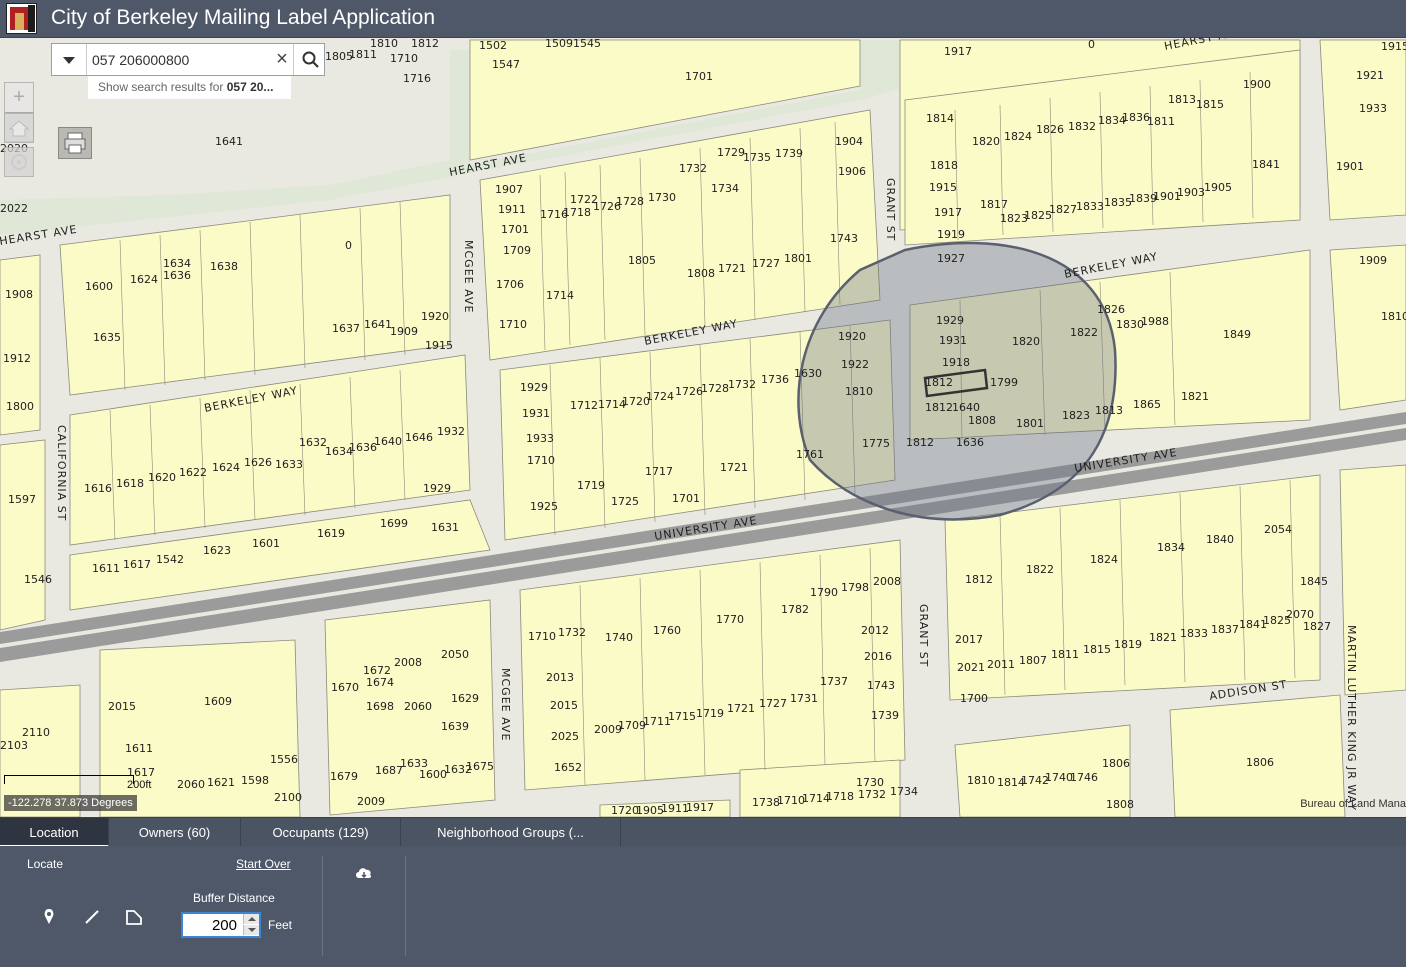  Describe the element at coordinates (451, 431) in the screenshot. I see `parcel-label: 1932` at that location.